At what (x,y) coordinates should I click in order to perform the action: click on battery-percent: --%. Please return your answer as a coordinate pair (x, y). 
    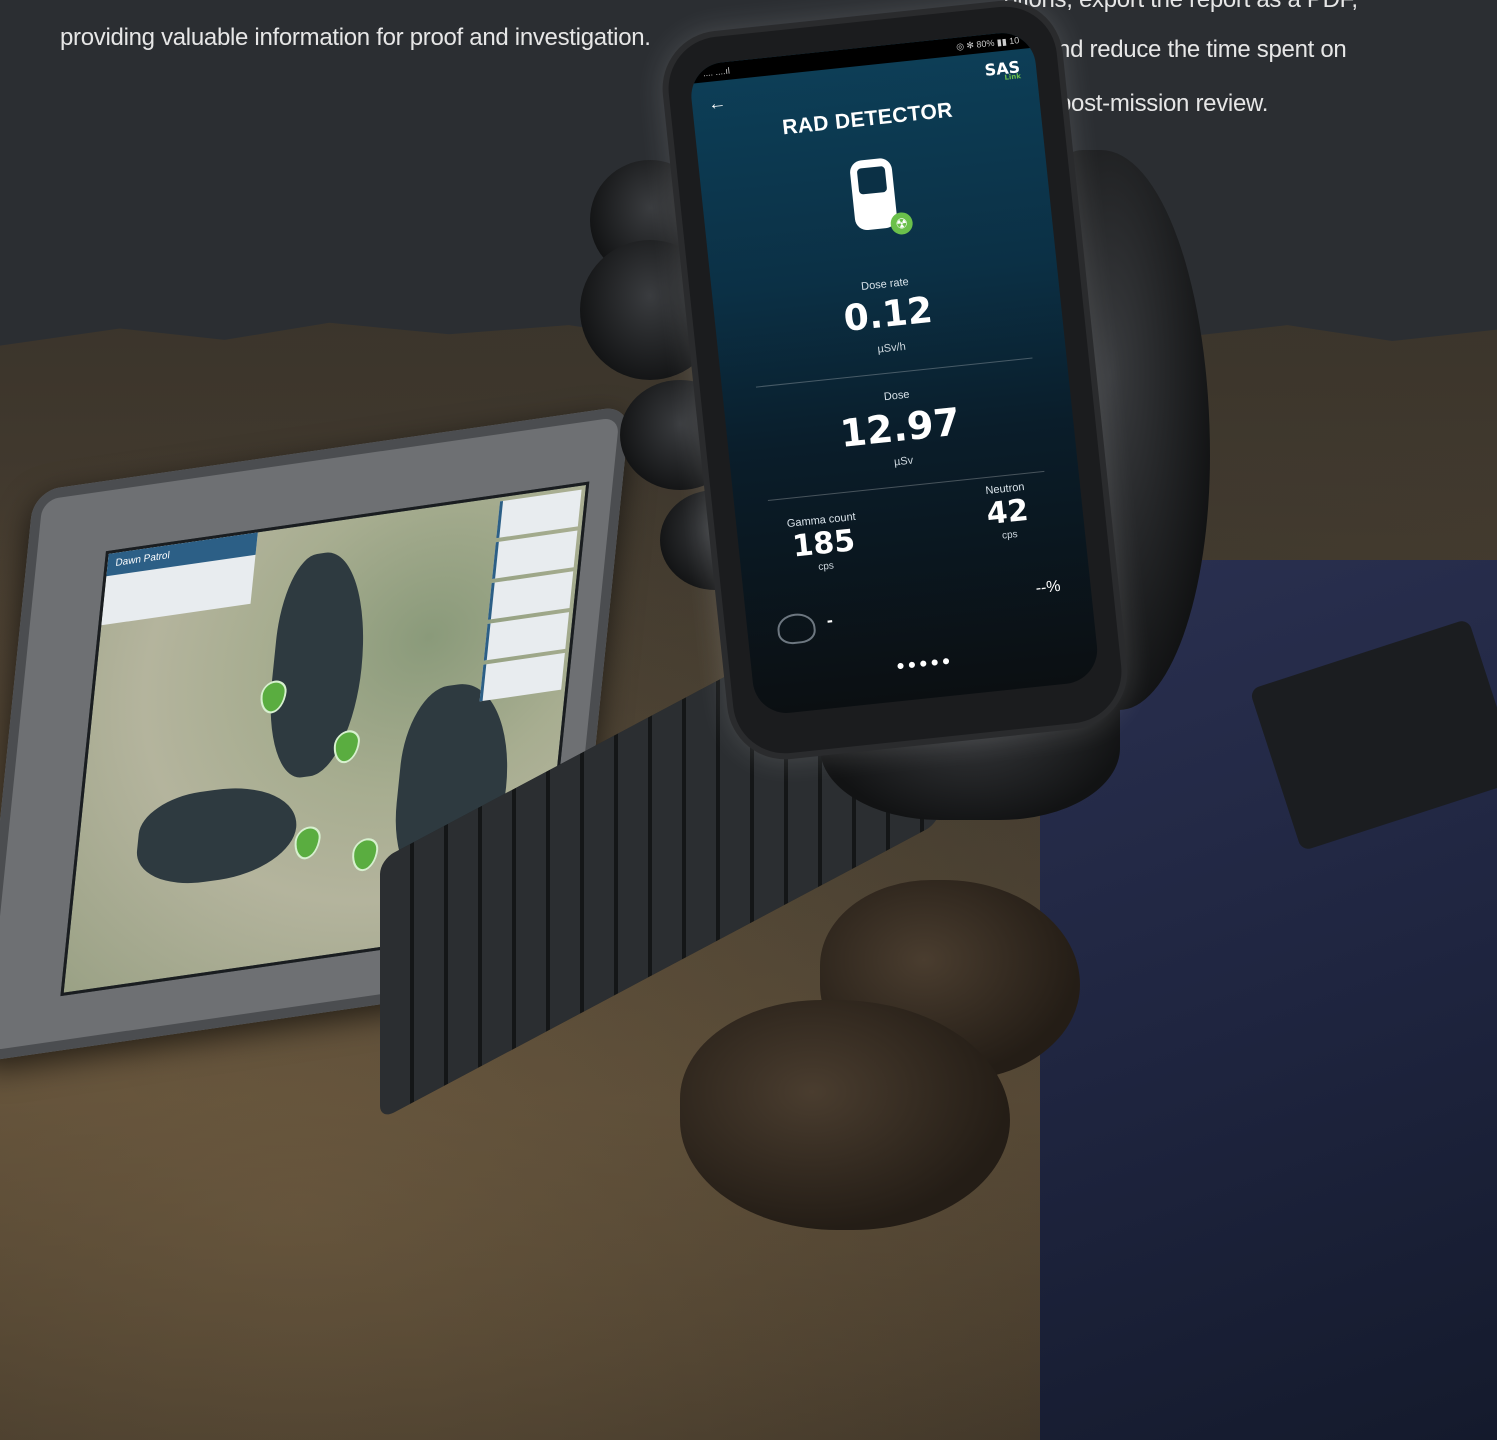
    Looking at the image, I should click on (1048, 587).